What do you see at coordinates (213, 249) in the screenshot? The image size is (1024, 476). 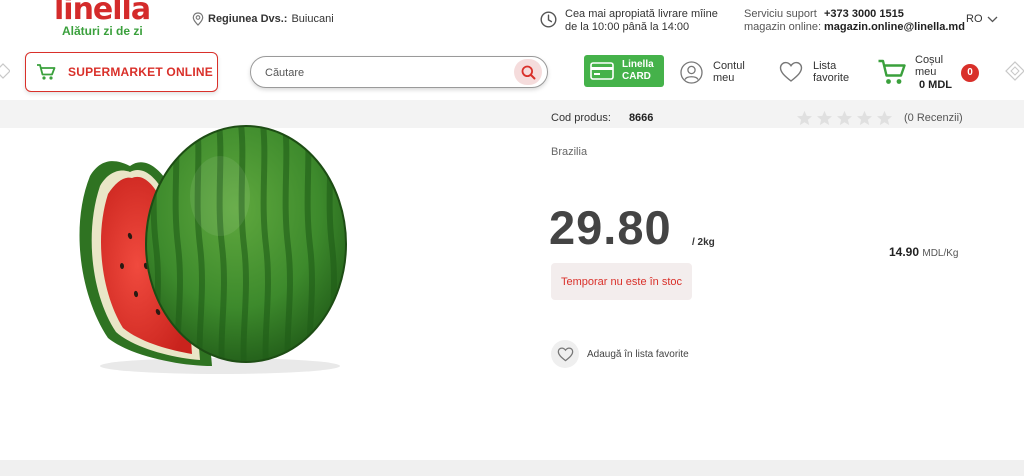 I see `watermelon-image` at bounding box center [213, 249].